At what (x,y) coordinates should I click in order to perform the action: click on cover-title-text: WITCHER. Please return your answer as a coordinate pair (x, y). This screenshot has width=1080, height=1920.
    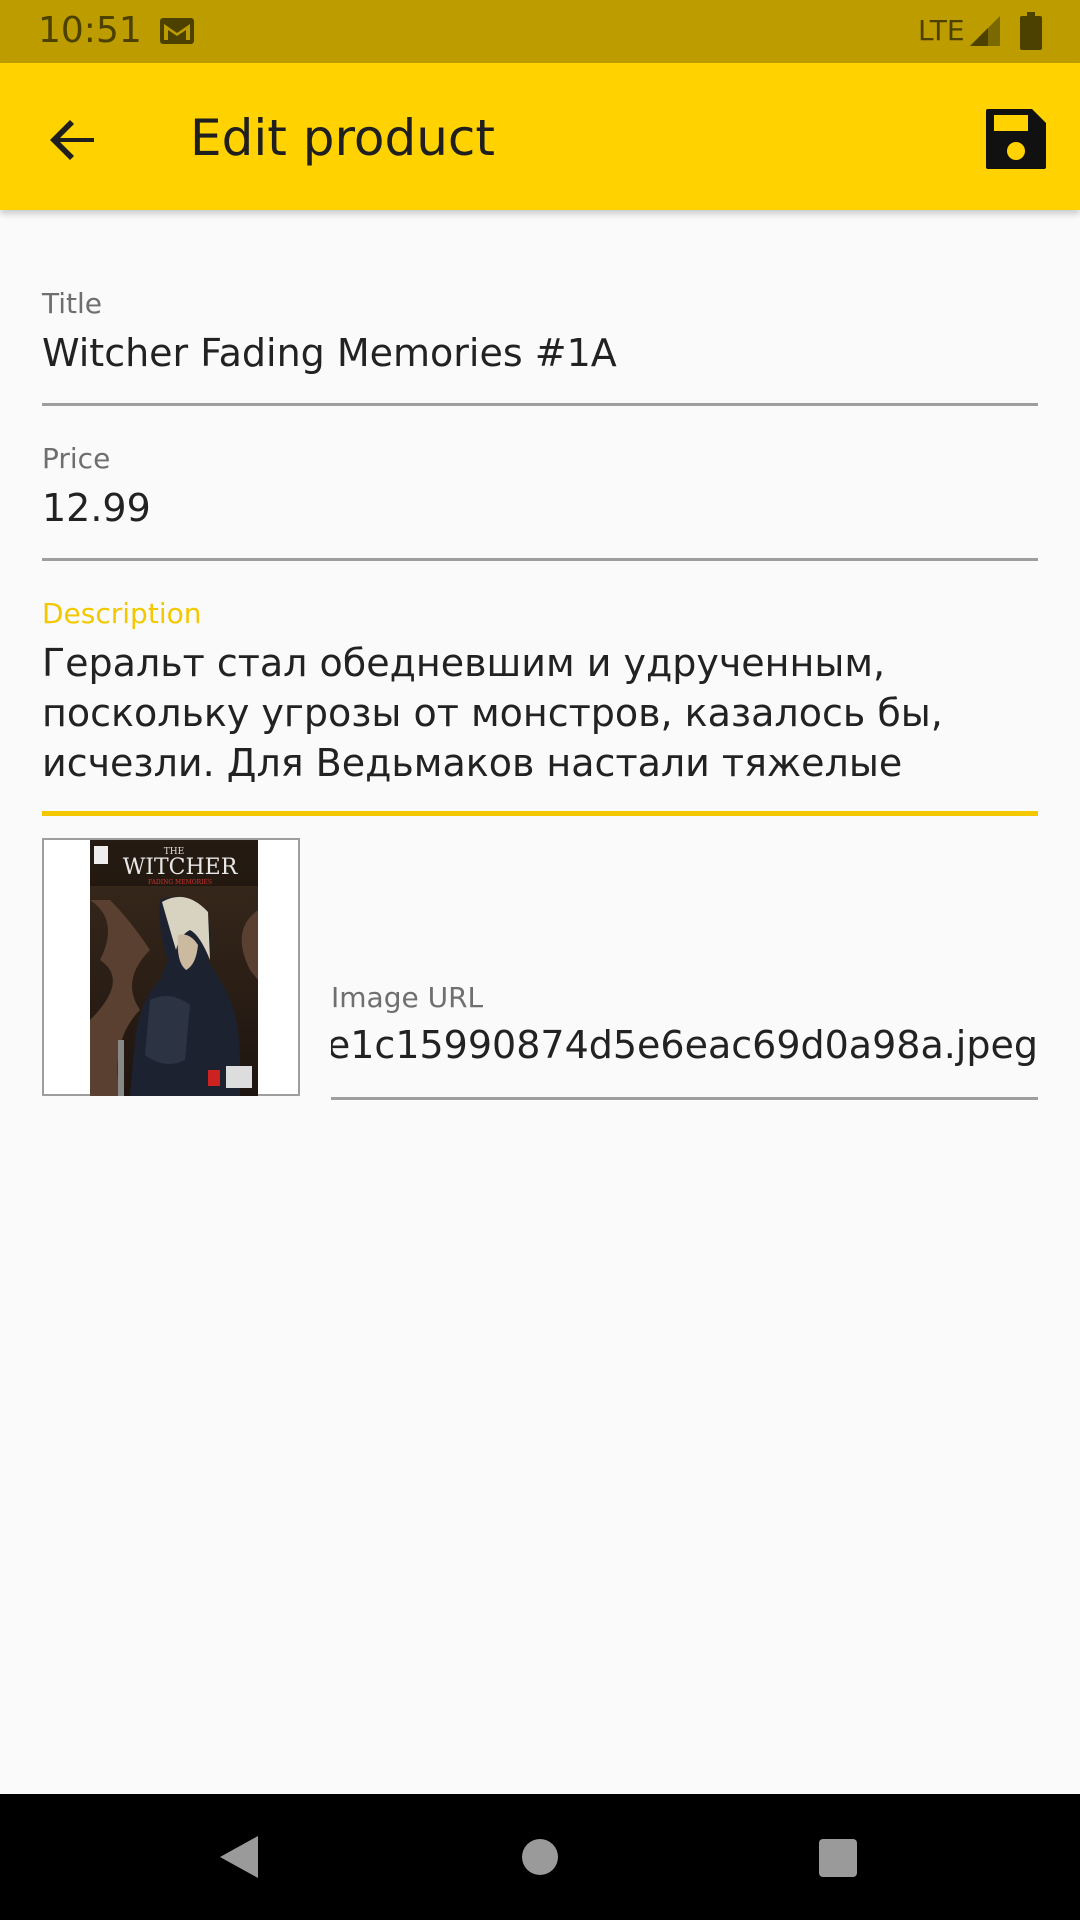
    Looking at the image, I should click on (181, 867).